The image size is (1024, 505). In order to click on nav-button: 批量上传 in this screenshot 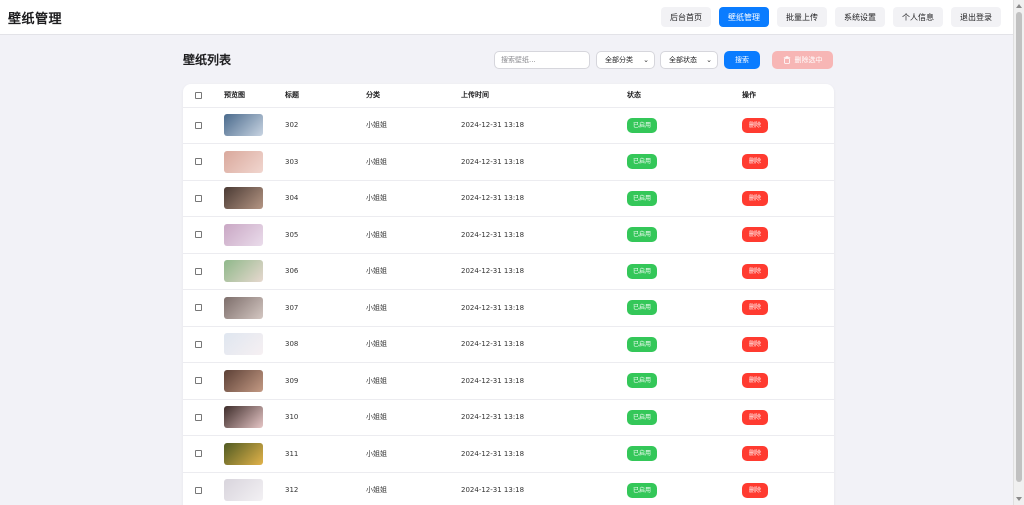, I will do `click(802, 17)`.